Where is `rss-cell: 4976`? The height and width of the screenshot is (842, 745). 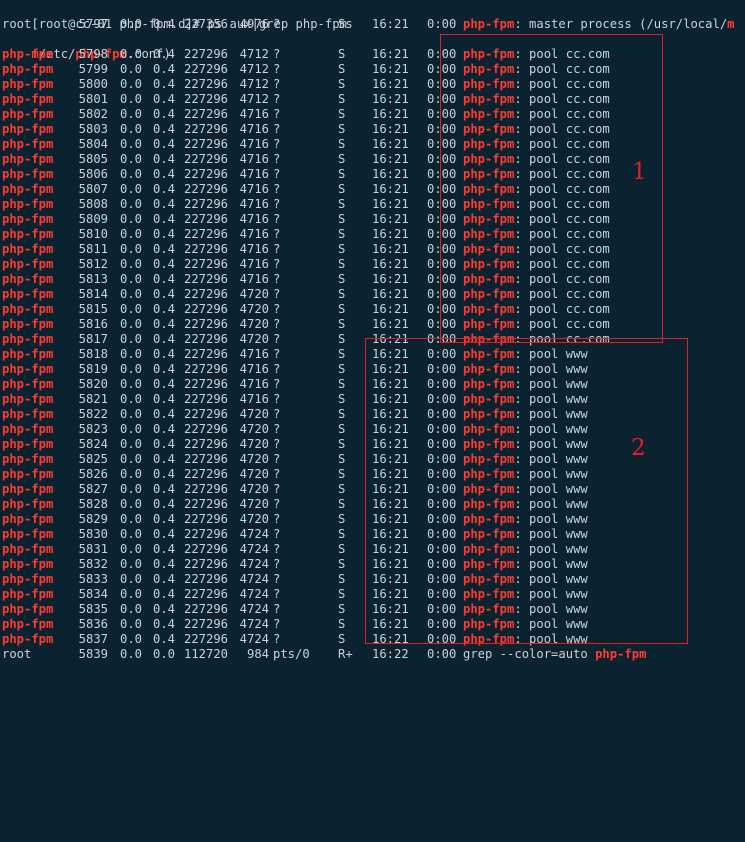
rss-cell: 4976 is located at coordinates (254, 24).